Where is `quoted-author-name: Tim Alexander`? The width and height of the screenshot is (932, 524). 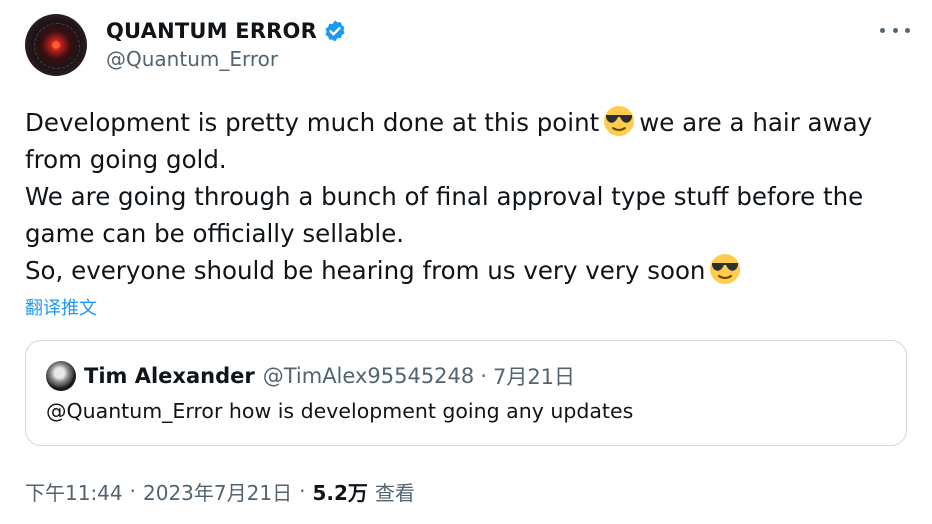 quoted-author-name: Tim Alexander is located at coordinates (169, 376).